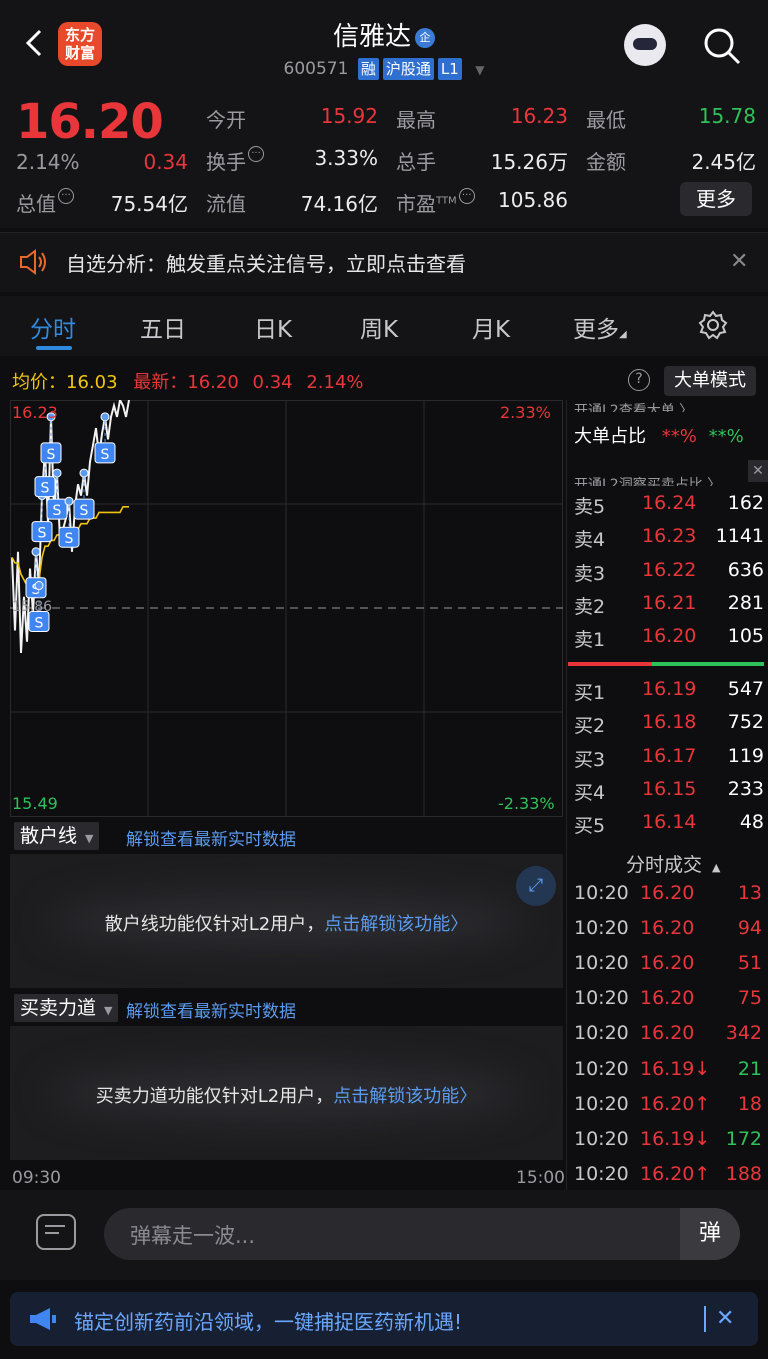 The height and width of the screenshot is (1359, 768). What do you see at coordinates (346, 158) in the screenshot?
I see `turnover-value: 3.33%` at bounding box center [346, 158].